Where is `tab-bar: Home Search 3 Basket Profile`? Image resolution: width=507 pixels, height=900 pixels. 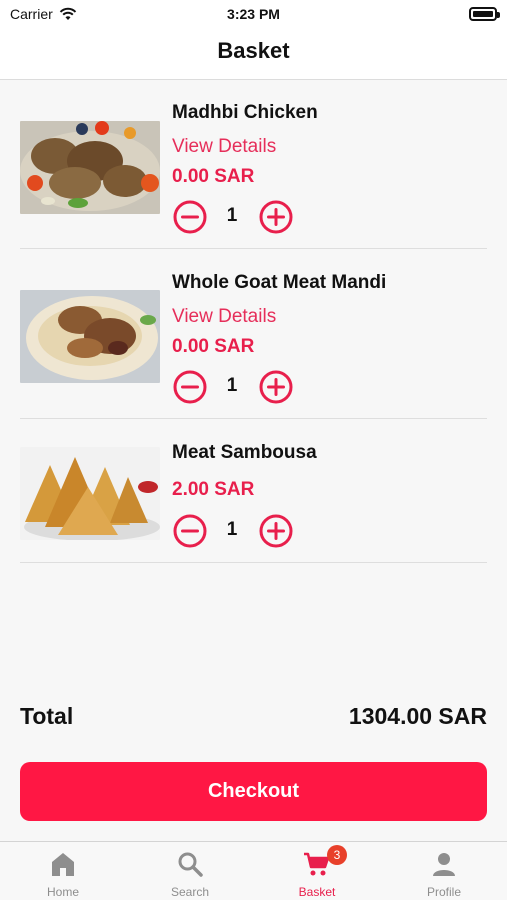
tab-bar: Home Search 3 Basket Profile is located at coordinates (253, 870).